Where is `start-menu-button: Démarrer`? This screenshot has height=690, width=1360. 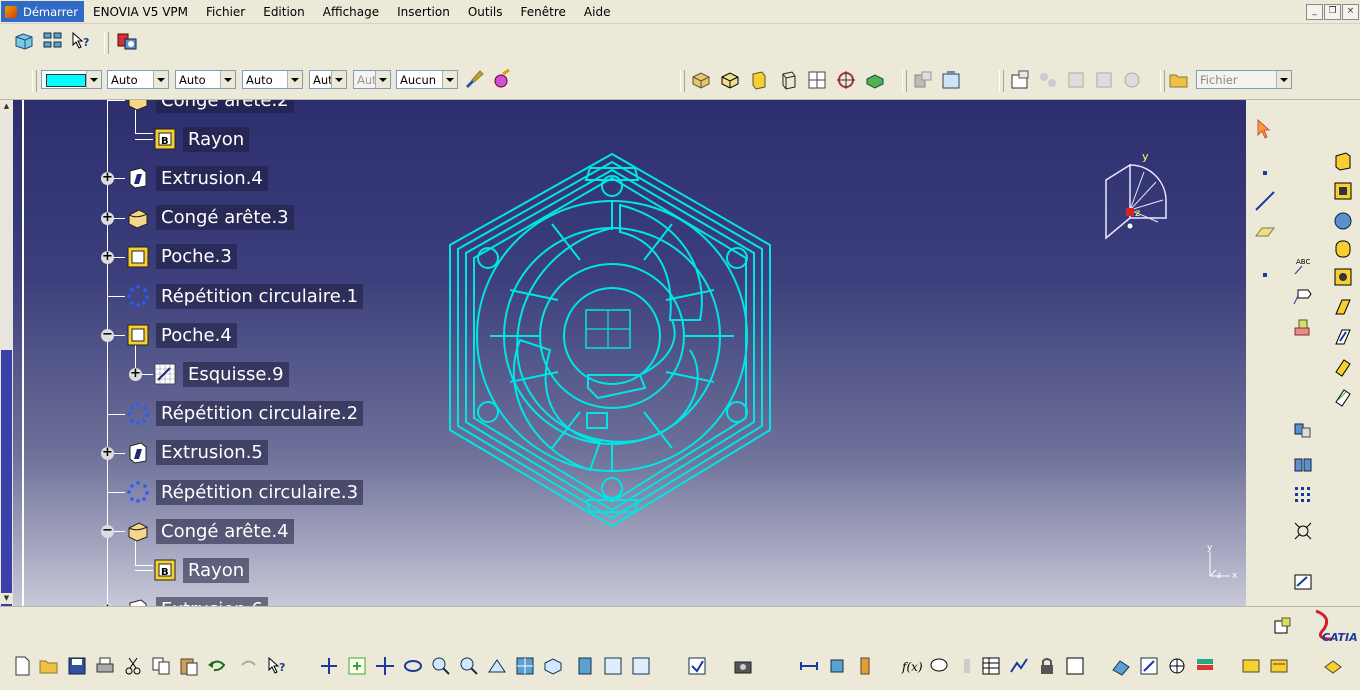
start-menu-button: Démarrer is located at coordinates (42, 11).